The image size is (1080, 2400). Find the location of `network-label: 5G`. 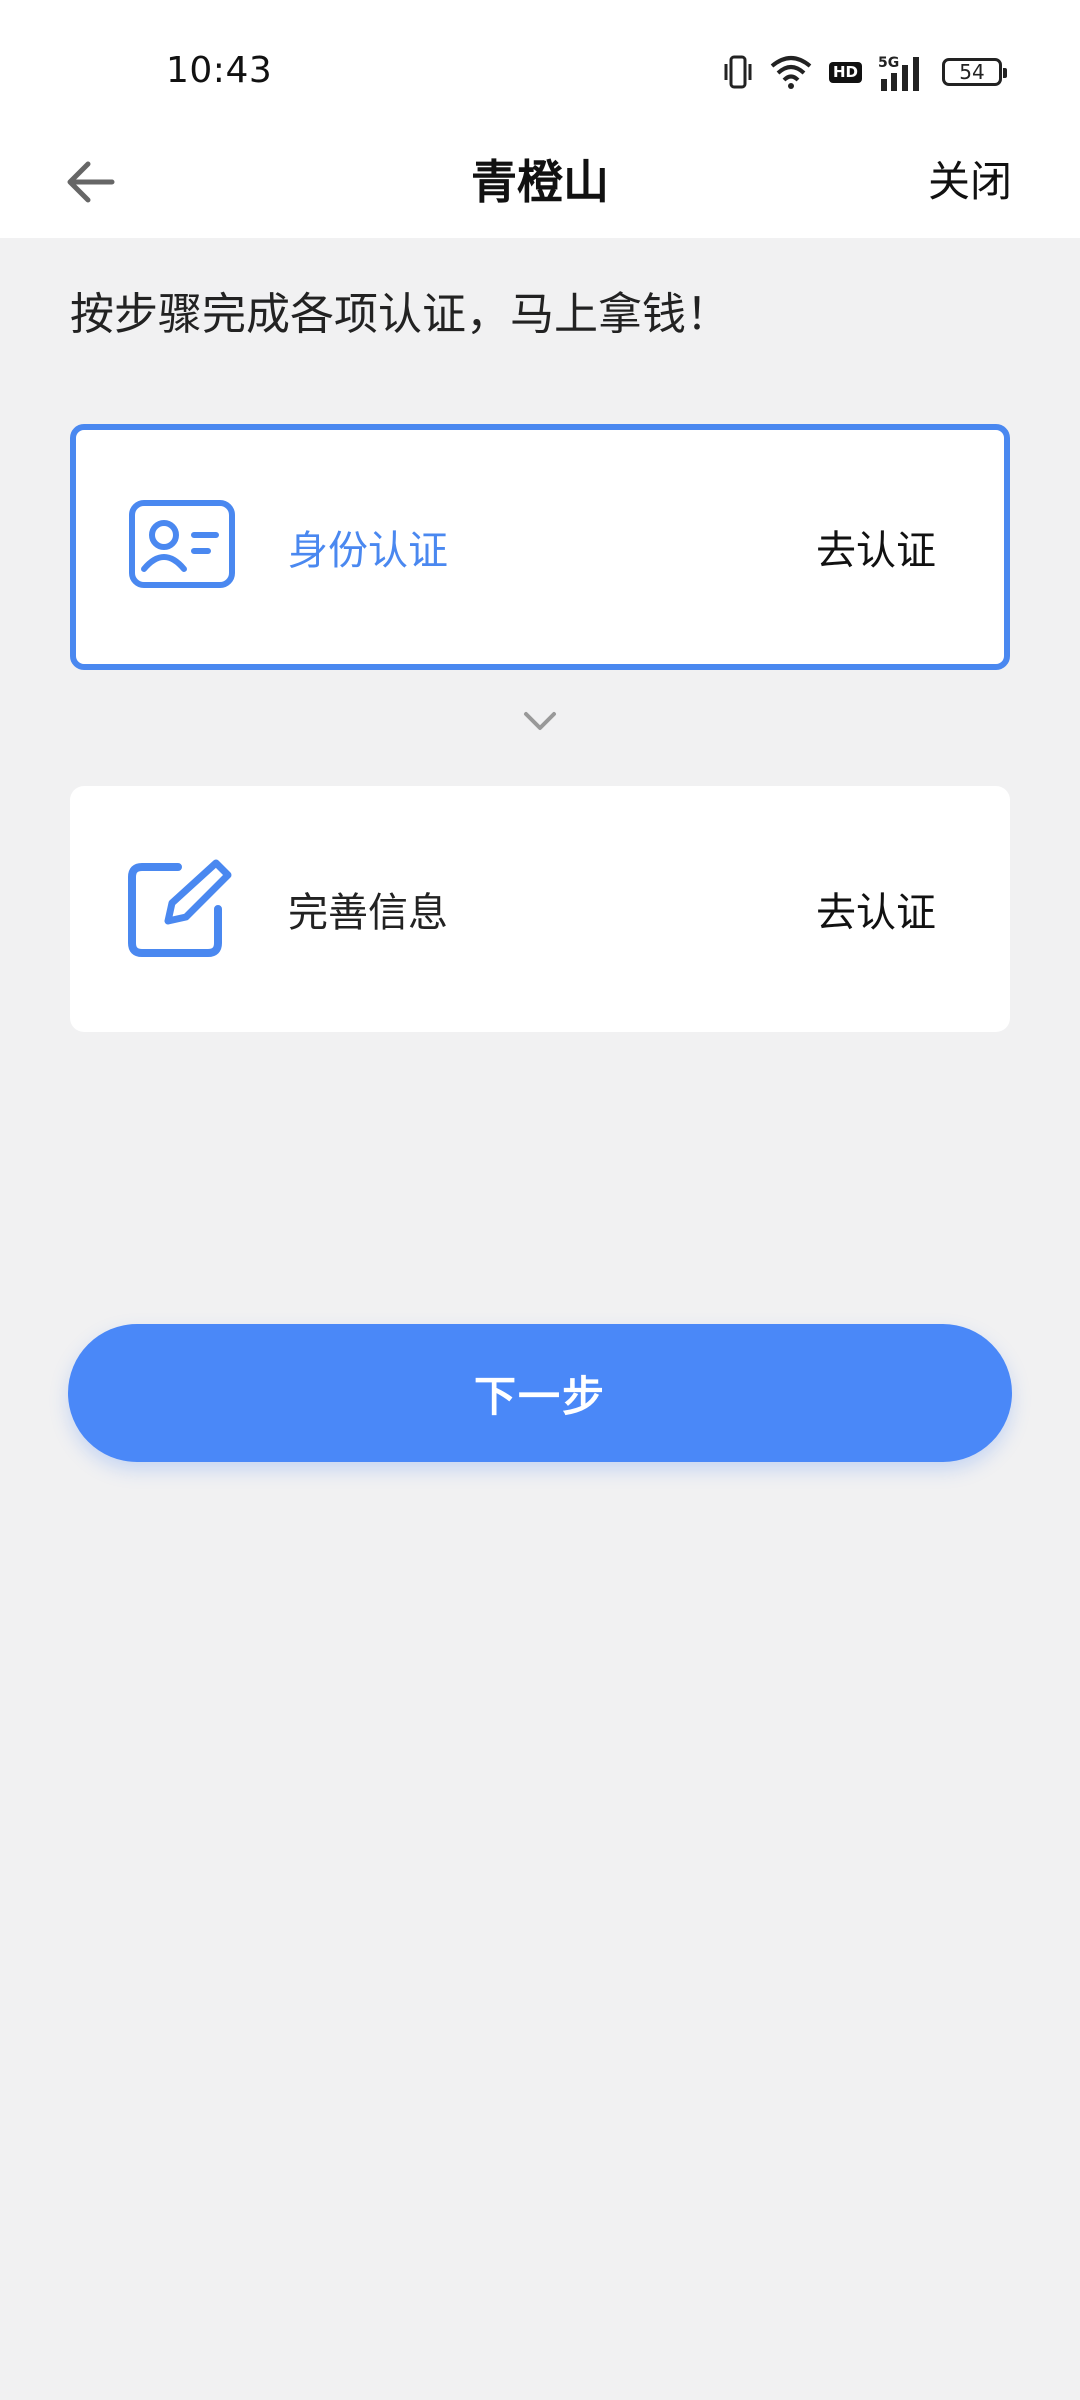

network-label: 5G is located at coordinates (888, 63).